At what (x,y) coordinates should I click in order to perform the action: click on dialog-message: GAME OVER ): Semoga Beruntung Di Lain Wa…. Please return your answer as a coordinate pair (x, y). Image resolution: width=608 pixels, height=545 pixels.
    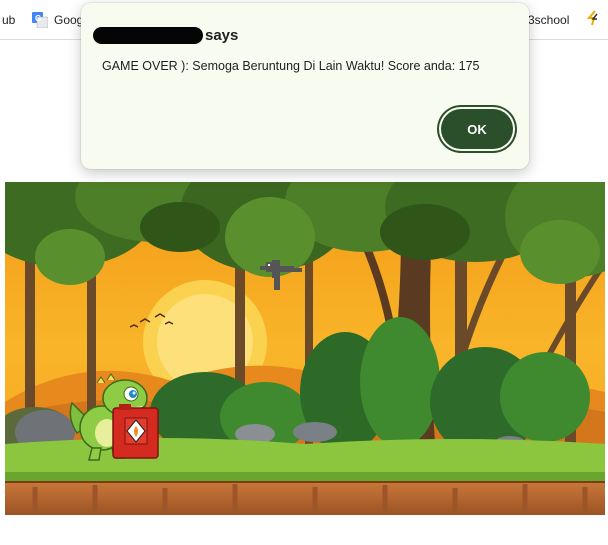
    Looking at the image, I should click on (291, 66).